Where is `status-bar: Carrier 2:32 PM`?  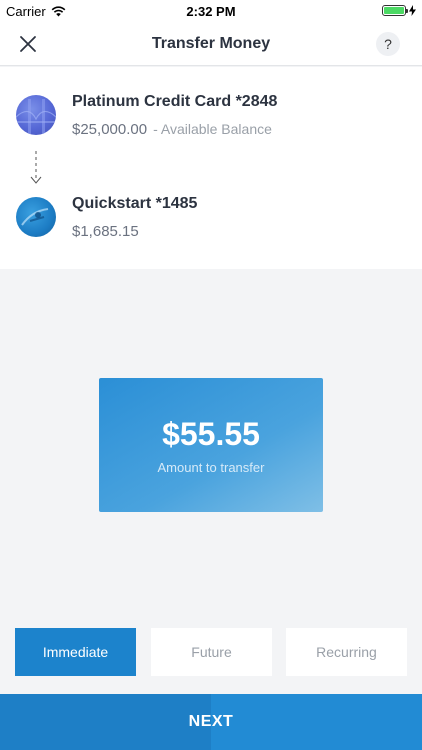 status-bar: Carrier 2:32 PM is located at coordinates (211, 11).